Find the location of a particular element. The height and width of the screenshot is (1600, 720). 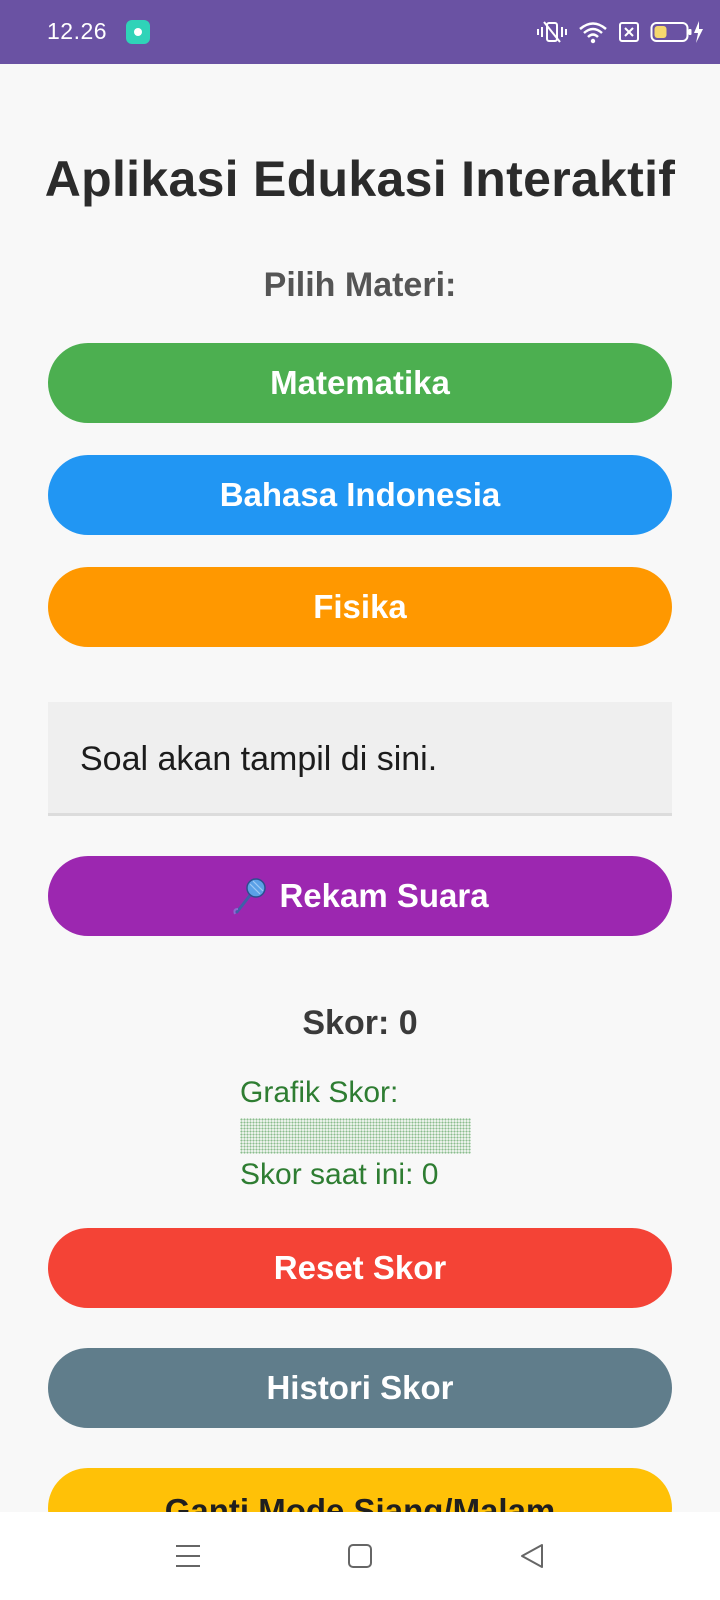

status-bar: 12.26 is located at coordinates (360, 32).